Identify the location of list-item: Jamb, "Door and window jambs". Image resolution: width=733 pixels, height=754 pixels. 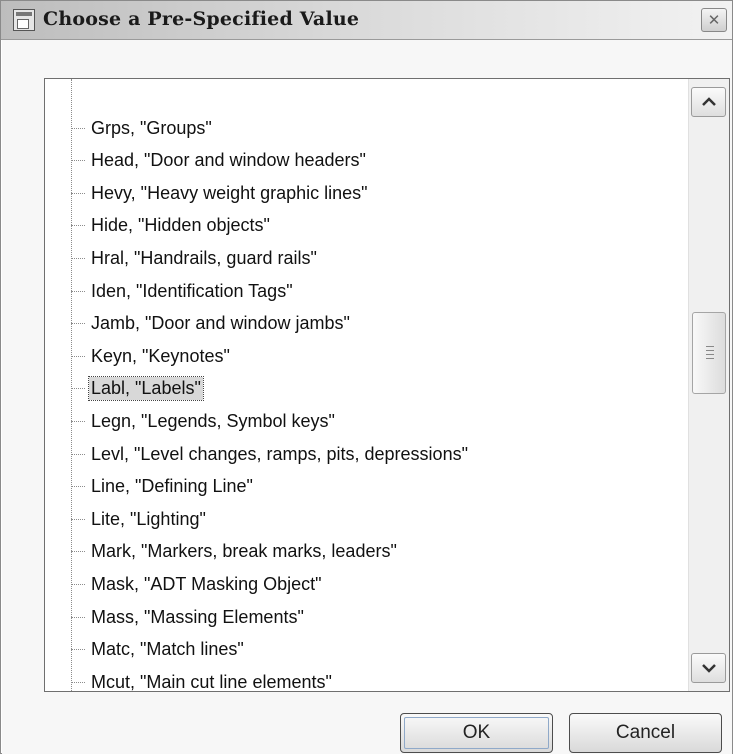
(211, 324).